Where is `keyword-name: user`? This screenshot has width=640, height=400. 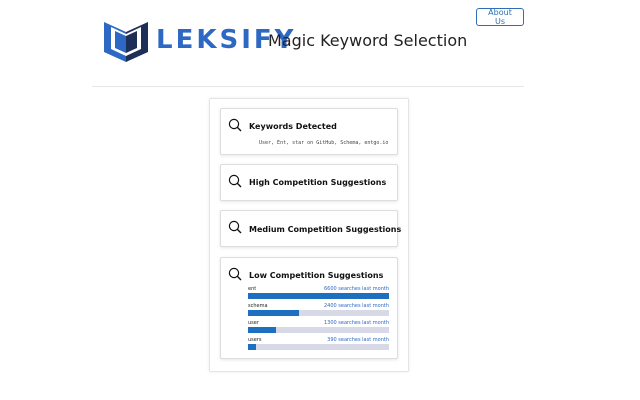 keyword-name: user is located at coordinates (253, 323).